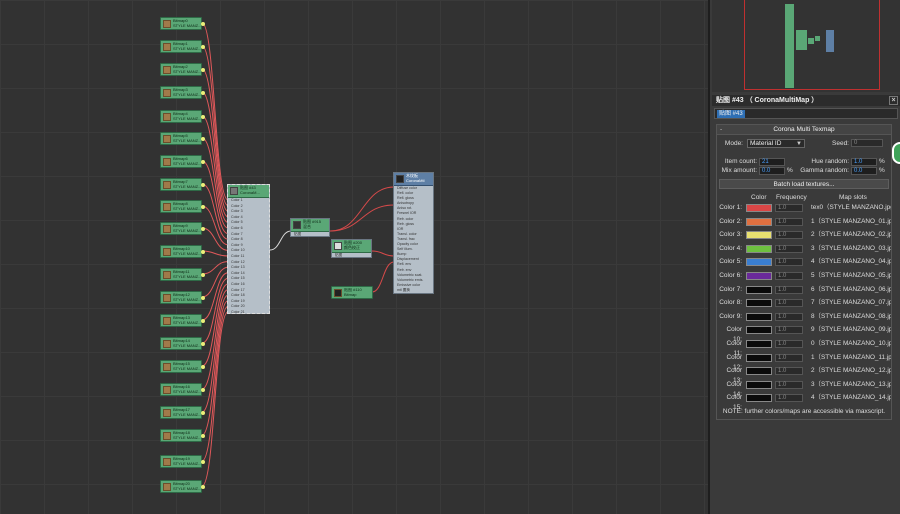 Image resolution: width=900 pixels, height=514 pixels. Describe the element at coordinates (310, 227) in the screenshot. I see `mix-map-node: 贴图 #915 混合 贴图` at that location.